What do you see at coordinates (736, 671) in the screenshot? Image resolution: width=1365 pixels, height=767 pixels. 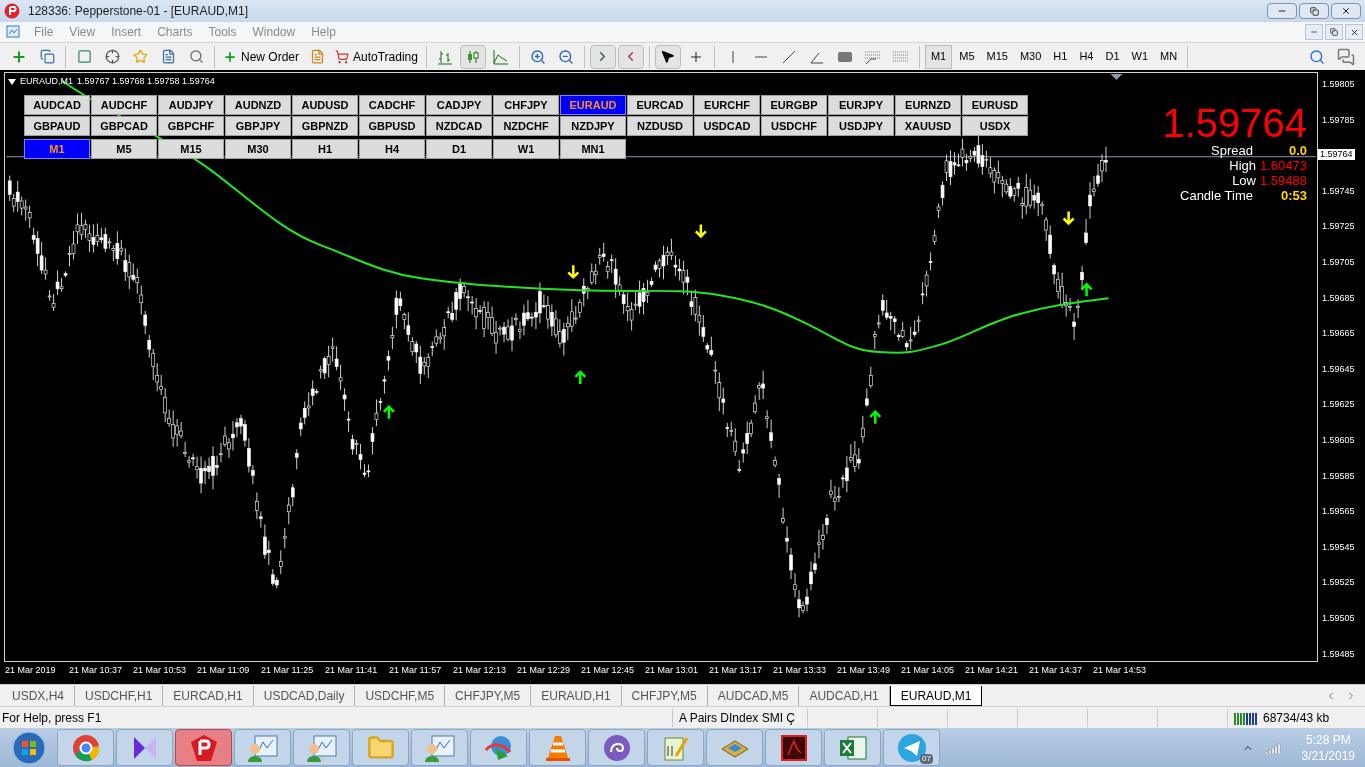 I see `time-axis-label: 21 Mar 13:17` at bounding box center [736, 671].